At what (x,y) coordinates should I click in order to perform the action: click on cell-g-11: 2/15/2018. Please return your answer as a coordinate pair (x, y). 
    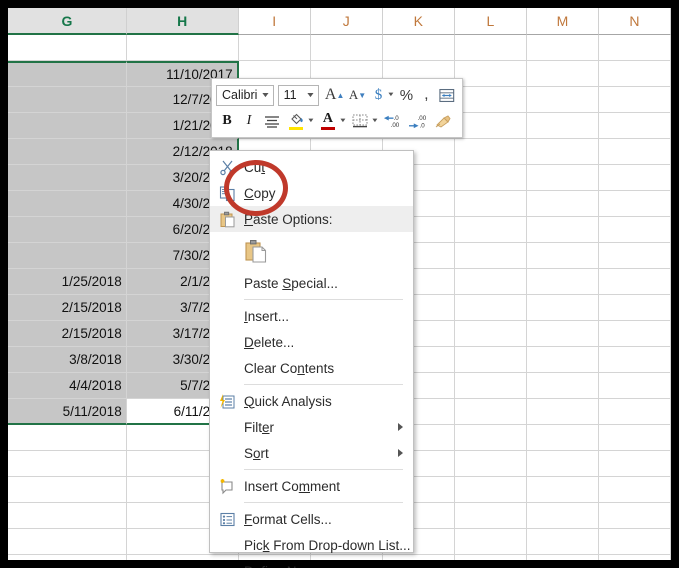
    Looking at the image, I should click on (67, 308).